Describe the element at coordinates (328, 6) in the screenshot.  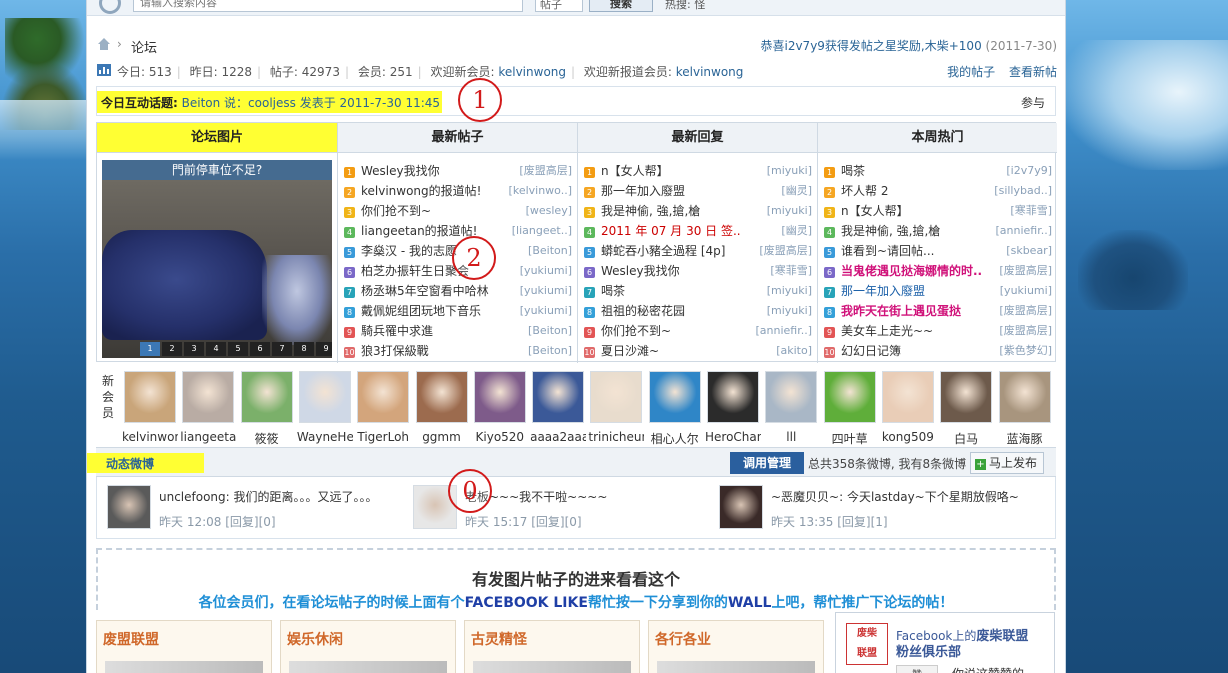
I see `search-input` at that location.